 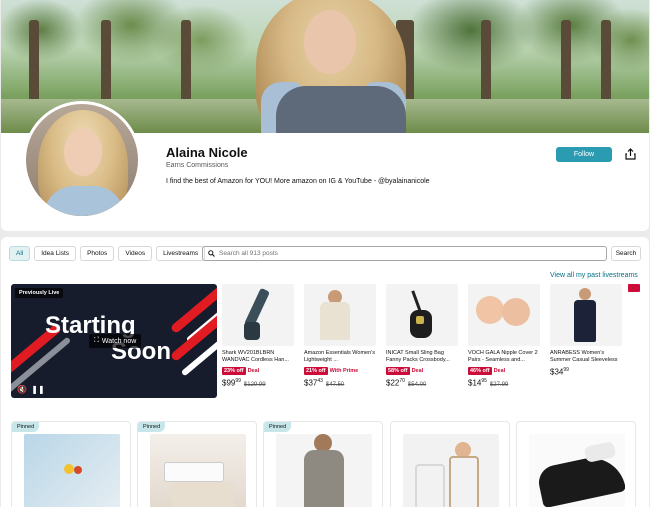 What do you see at coordinates (234, 371) in the screenshot?
I see `discount-badge: 23% off` at bounding box center [234, 371].